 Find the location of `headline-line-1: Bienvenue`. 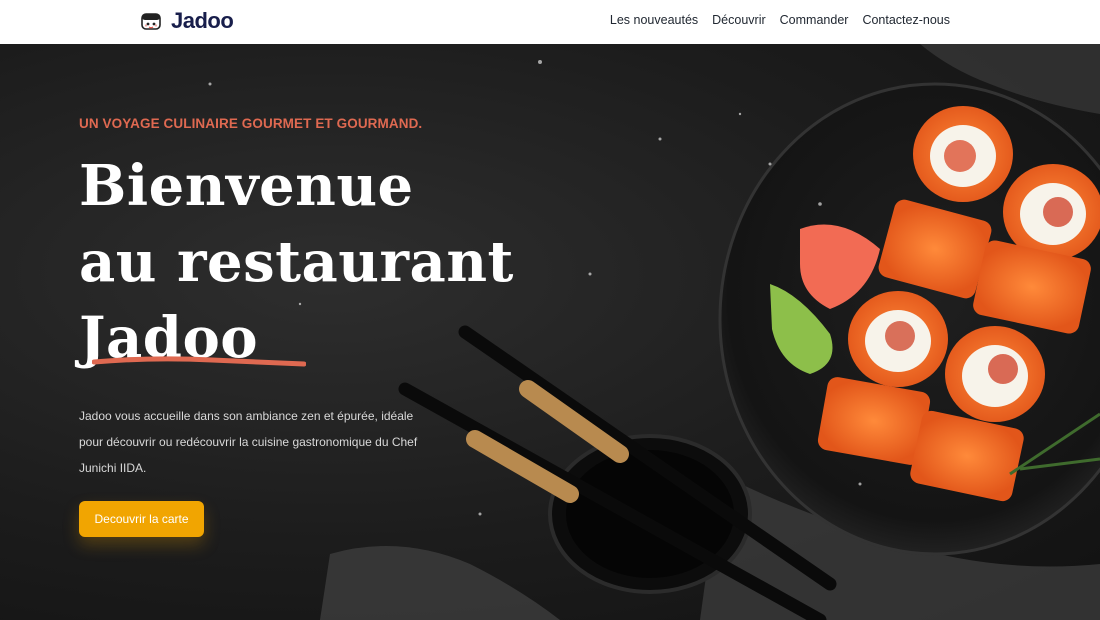

headline-line-1: Bienvenue is located at coordinates (246, 186).